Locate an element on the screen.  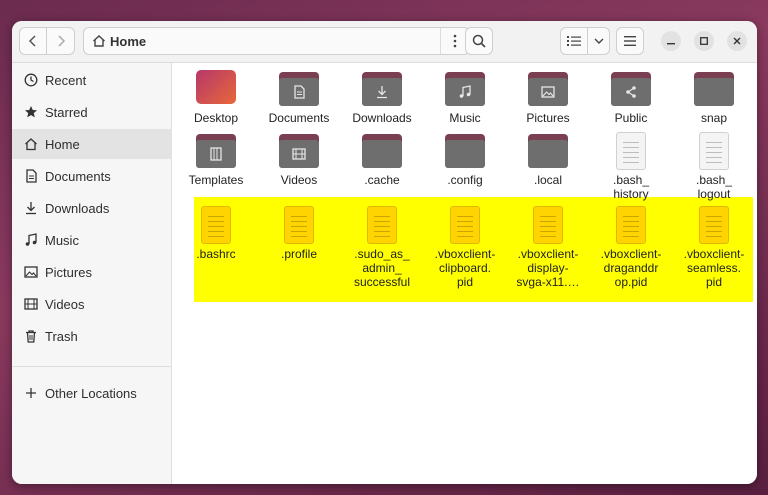
file-name: .config is located at coordinates (465, 180).